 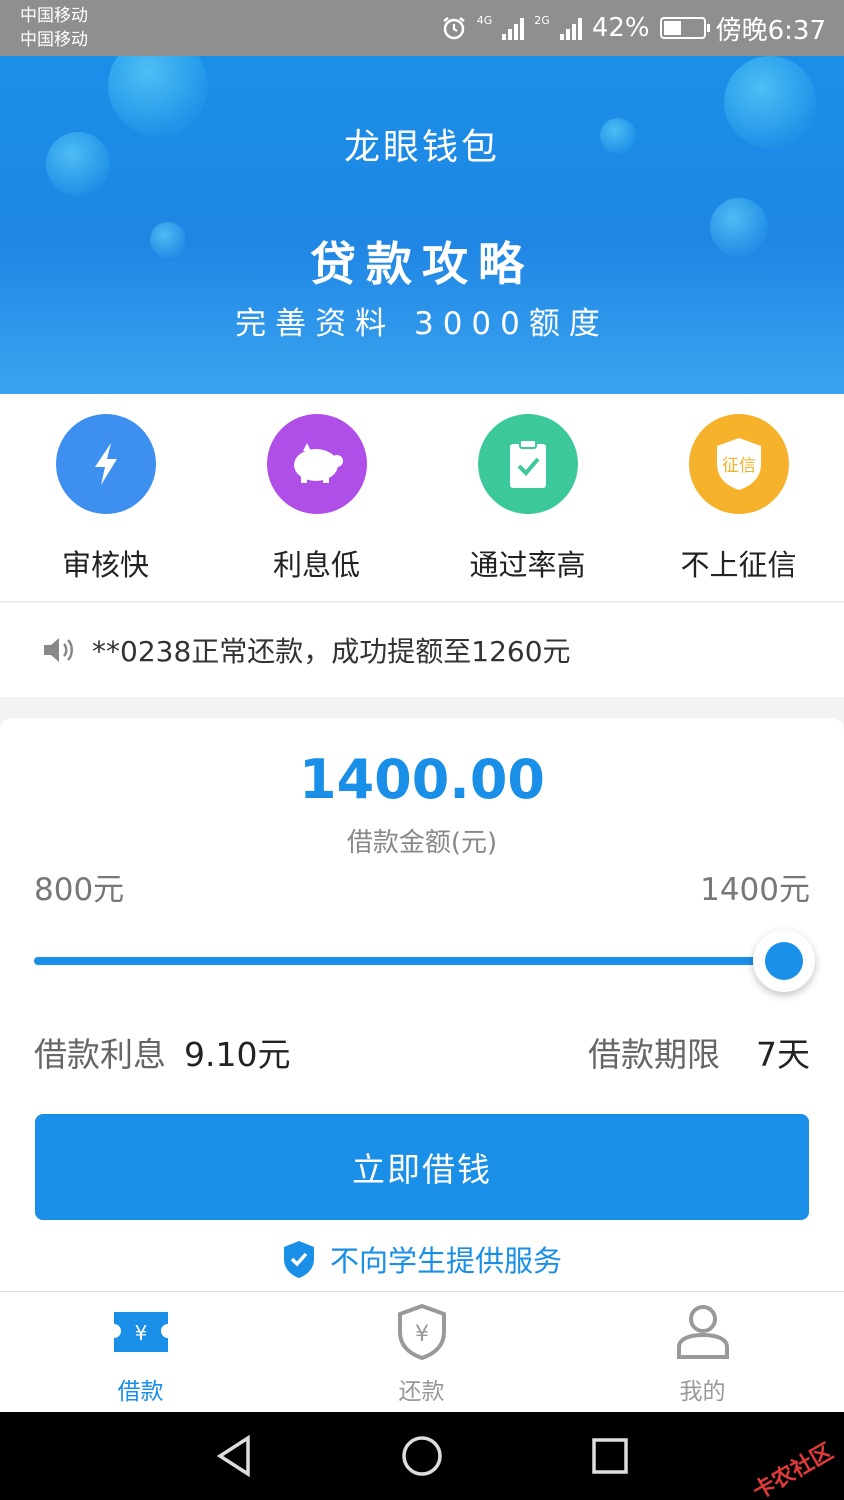 I want to click on home-icon, so click(x=422, y=1456).